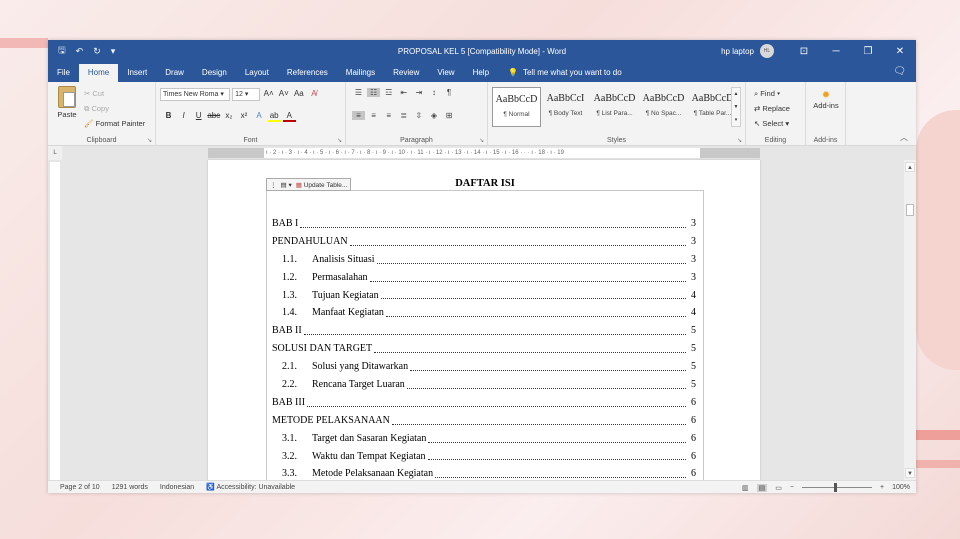 The height and width of the screenshot is (539, 960). What do you see at coordinates (55, 321) in the screenshot?
I see `vertical-ruler` at bounding box center [55, 321].